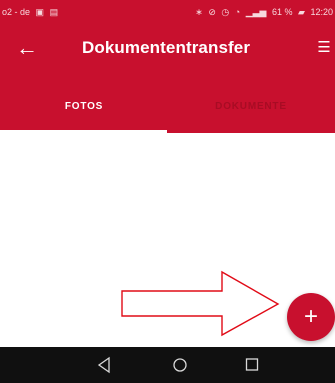 The height and width of the screenshot is (383, 335). I want to click on page-title: Dokumententransfer, so click(166, 47).